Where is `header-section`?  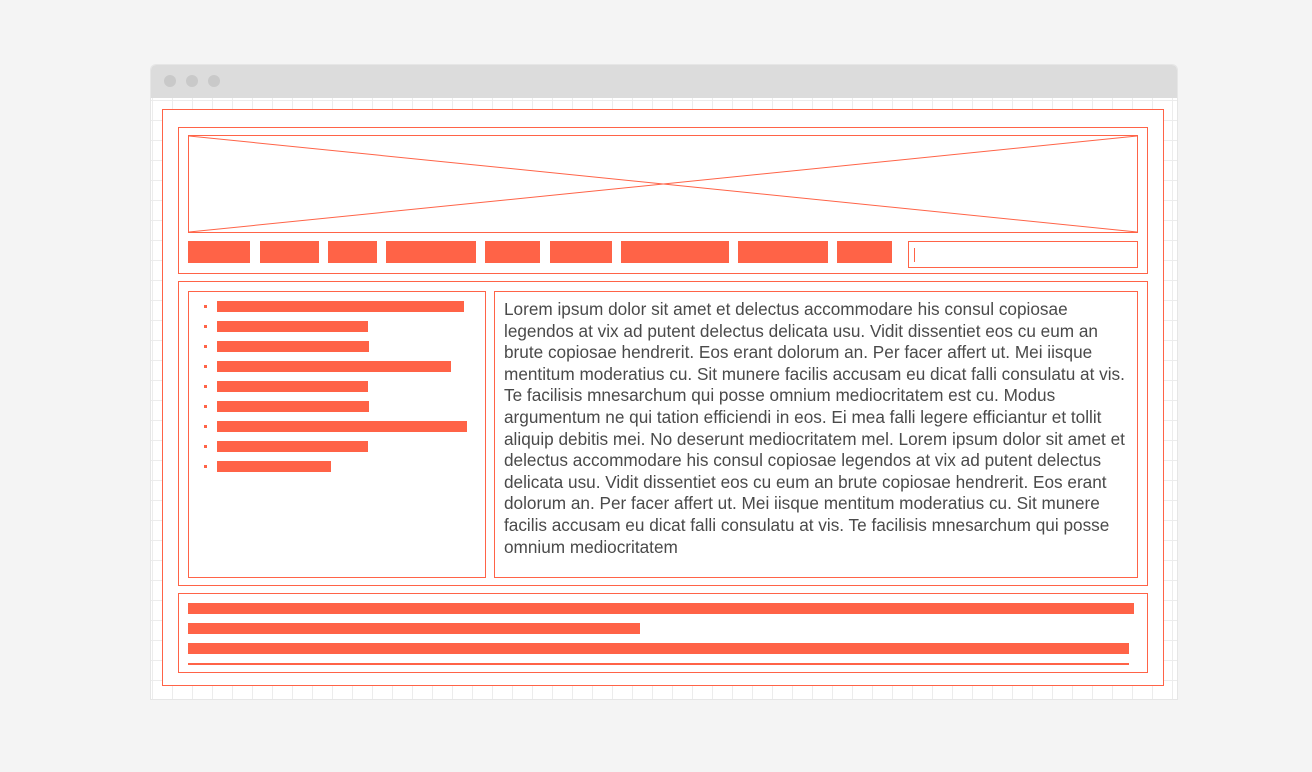 header-section is located at coordinates (663, 200).